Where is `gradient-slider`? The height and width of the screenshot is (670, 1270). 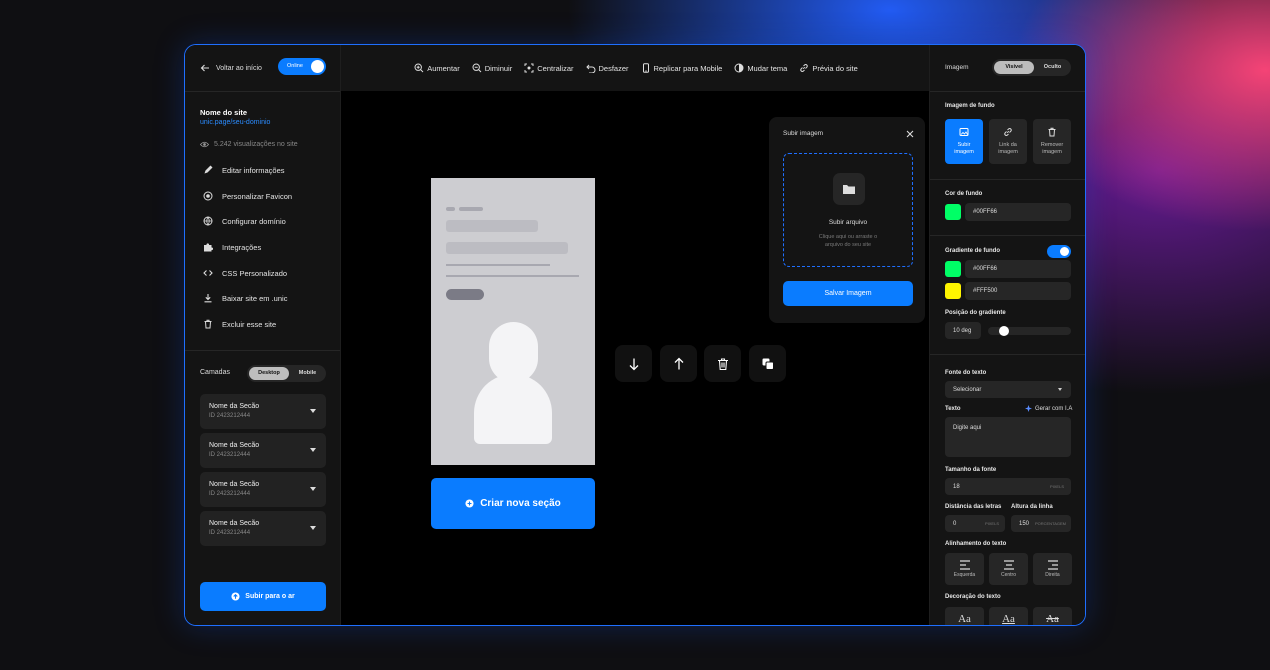 gradient-slider is located at coordinates (1029, 331).